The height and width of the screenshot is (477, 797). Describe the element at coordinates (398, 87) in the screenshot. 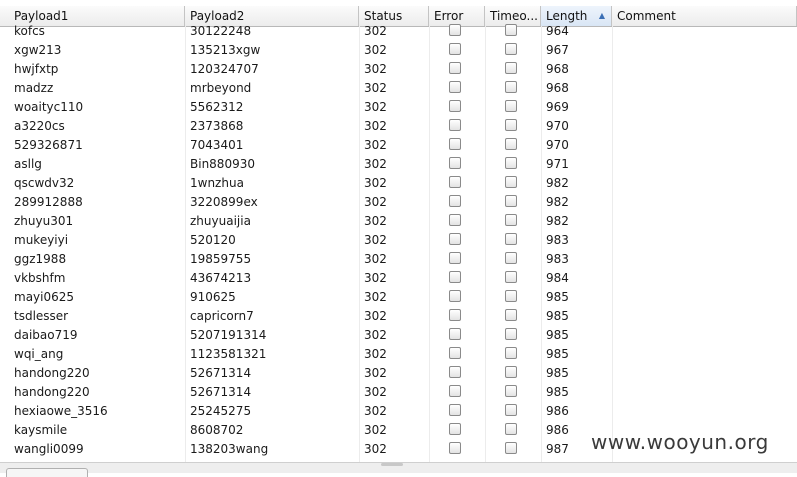

I see `table-row: madzz mrbeyond 302 968` at that location.